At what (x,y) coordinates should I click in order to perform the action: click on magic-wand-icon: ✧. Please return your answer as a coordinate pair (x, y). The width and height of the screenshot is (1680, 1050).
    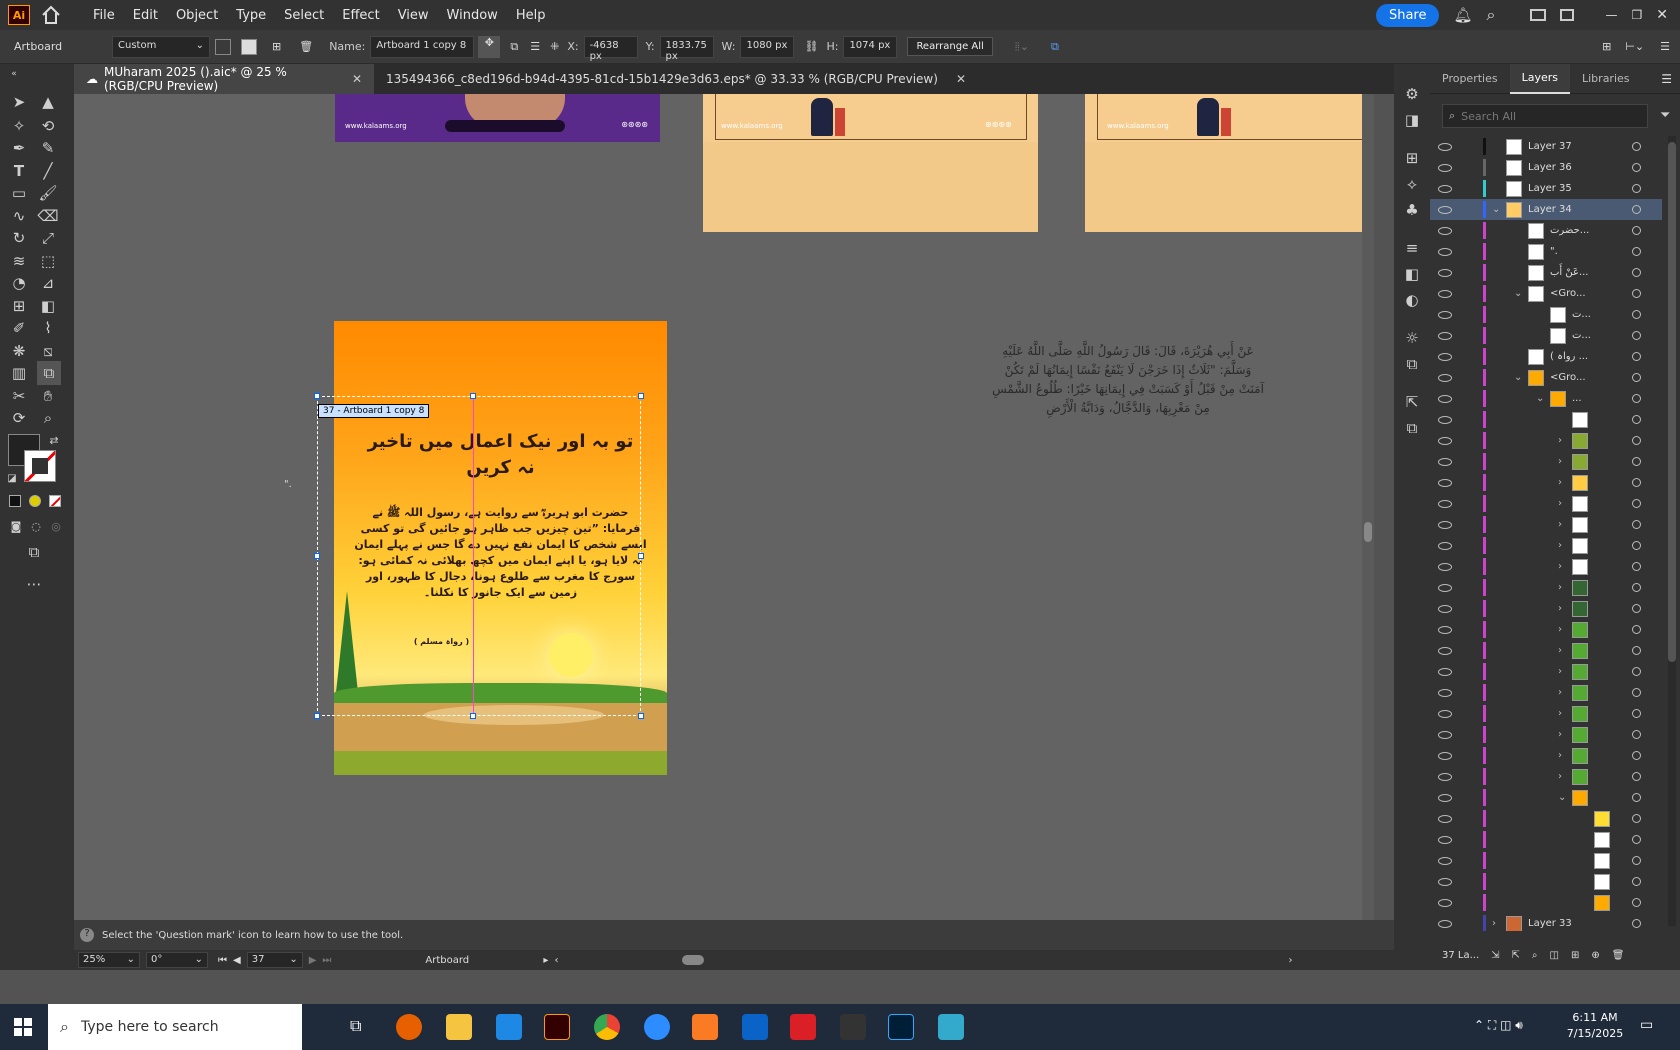
    Looking at the image, I should click on (19, 126).